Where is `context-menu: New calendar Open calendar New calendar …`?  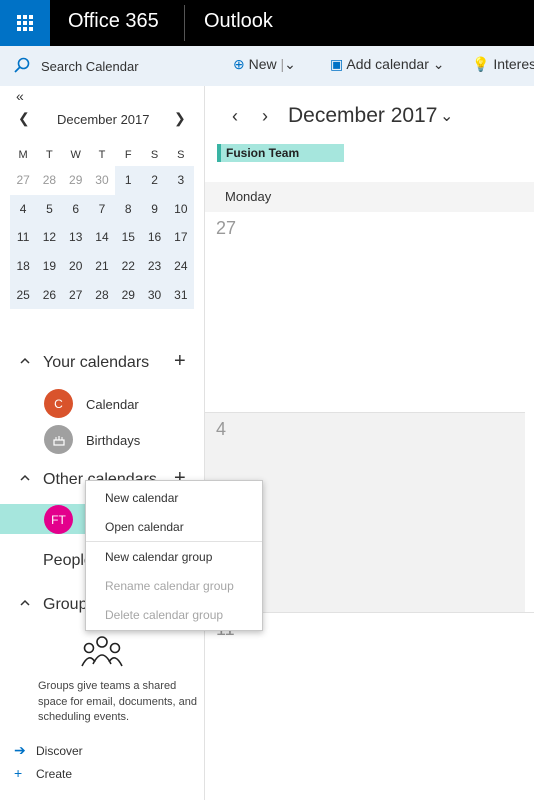 context-menu: New calendar Open calendar New calendar … is located at coordinates (174, 555).